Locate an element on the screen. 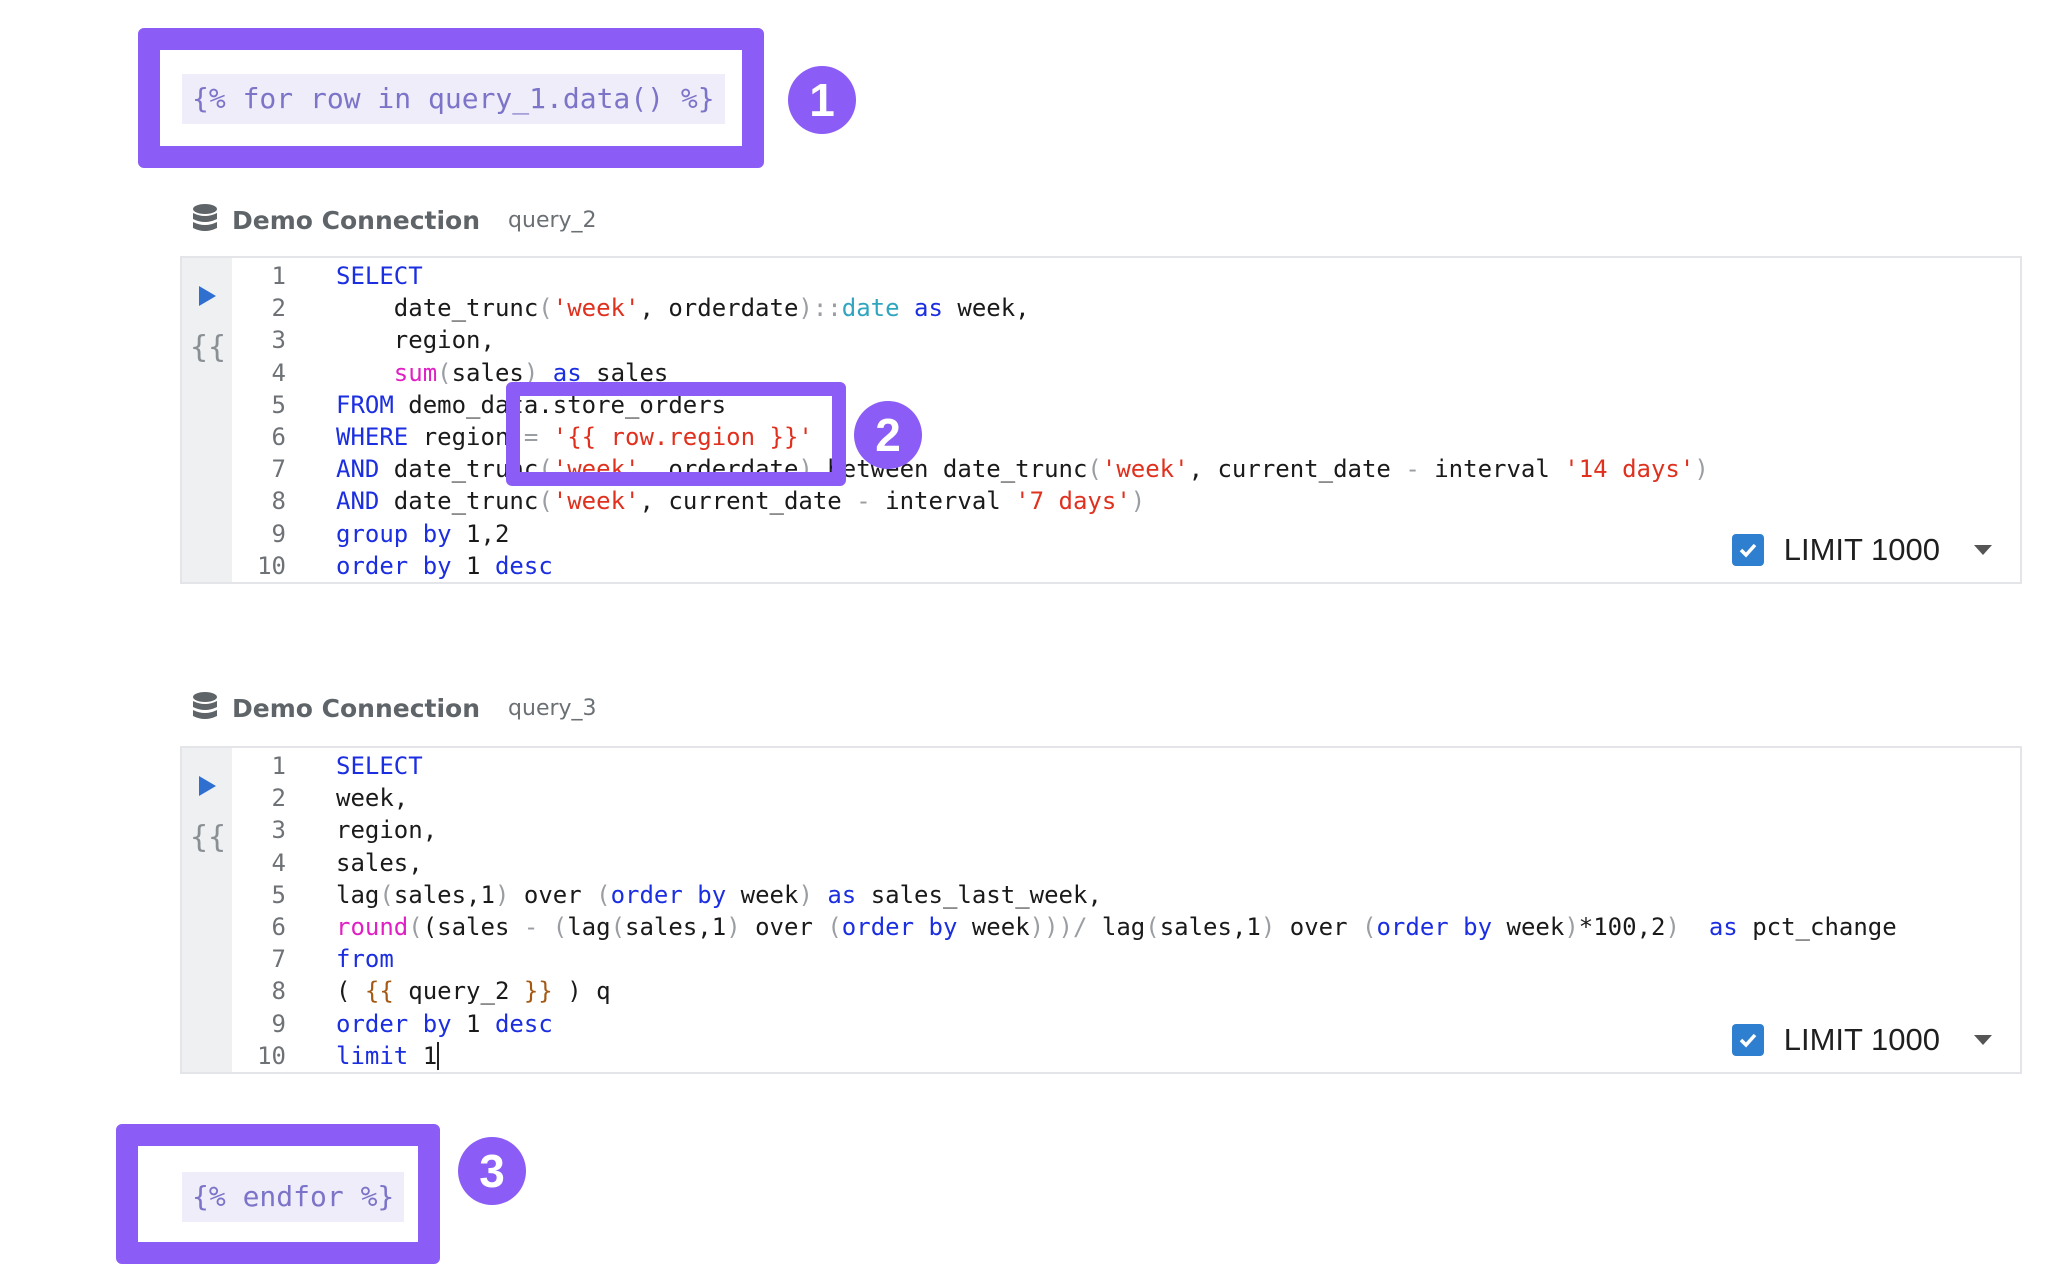 The height and width of the screenshot is (1264, 2070). line-number: 10 is located at coordinates (271, 565).